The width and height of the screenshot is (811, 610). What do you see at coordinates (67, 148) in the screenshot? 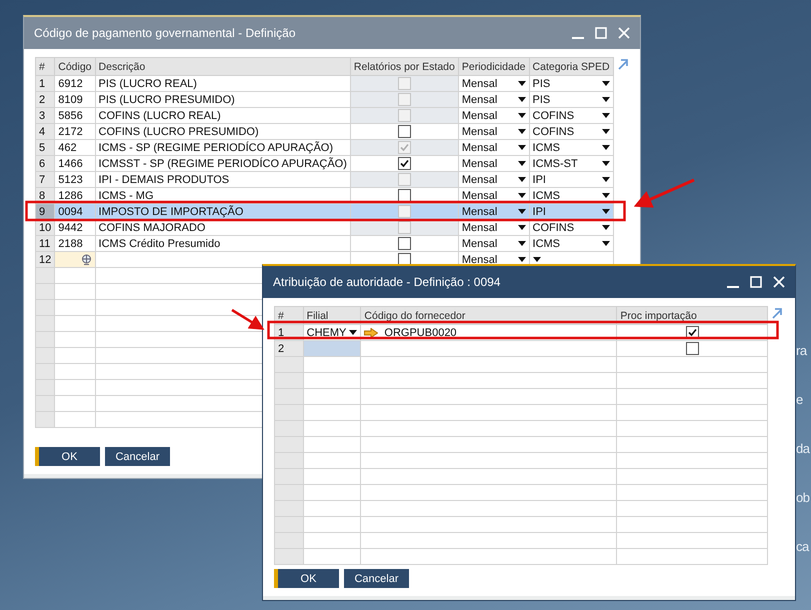
I see `table-cell: 462` at bounding box center [67, 148].